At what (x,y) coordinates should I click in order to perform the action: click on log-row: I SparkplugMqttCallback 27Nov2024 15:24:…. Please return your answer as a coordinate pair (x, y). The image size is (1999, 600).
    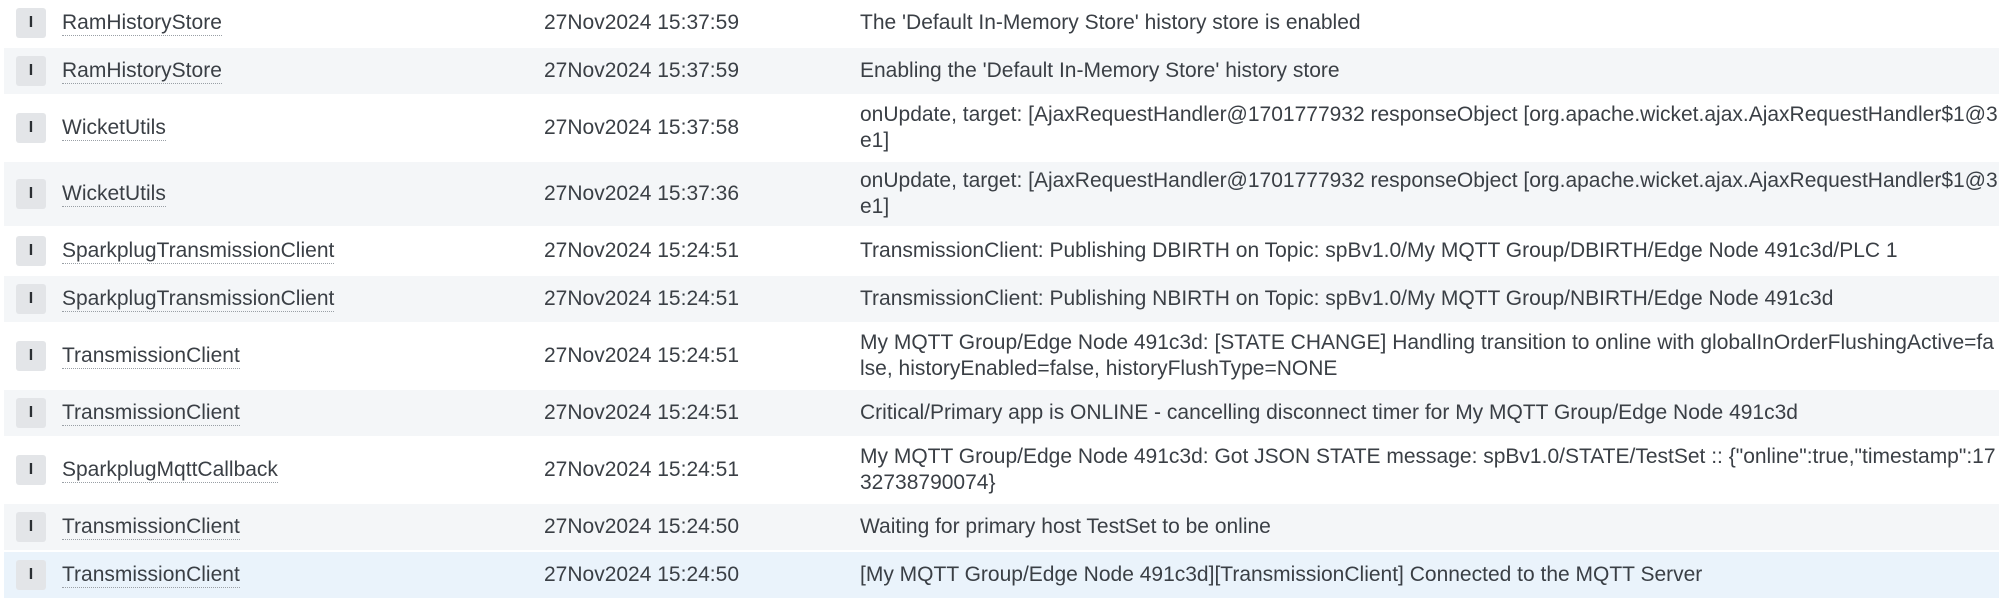
    Looking at the image, I should click on (1001, 470).